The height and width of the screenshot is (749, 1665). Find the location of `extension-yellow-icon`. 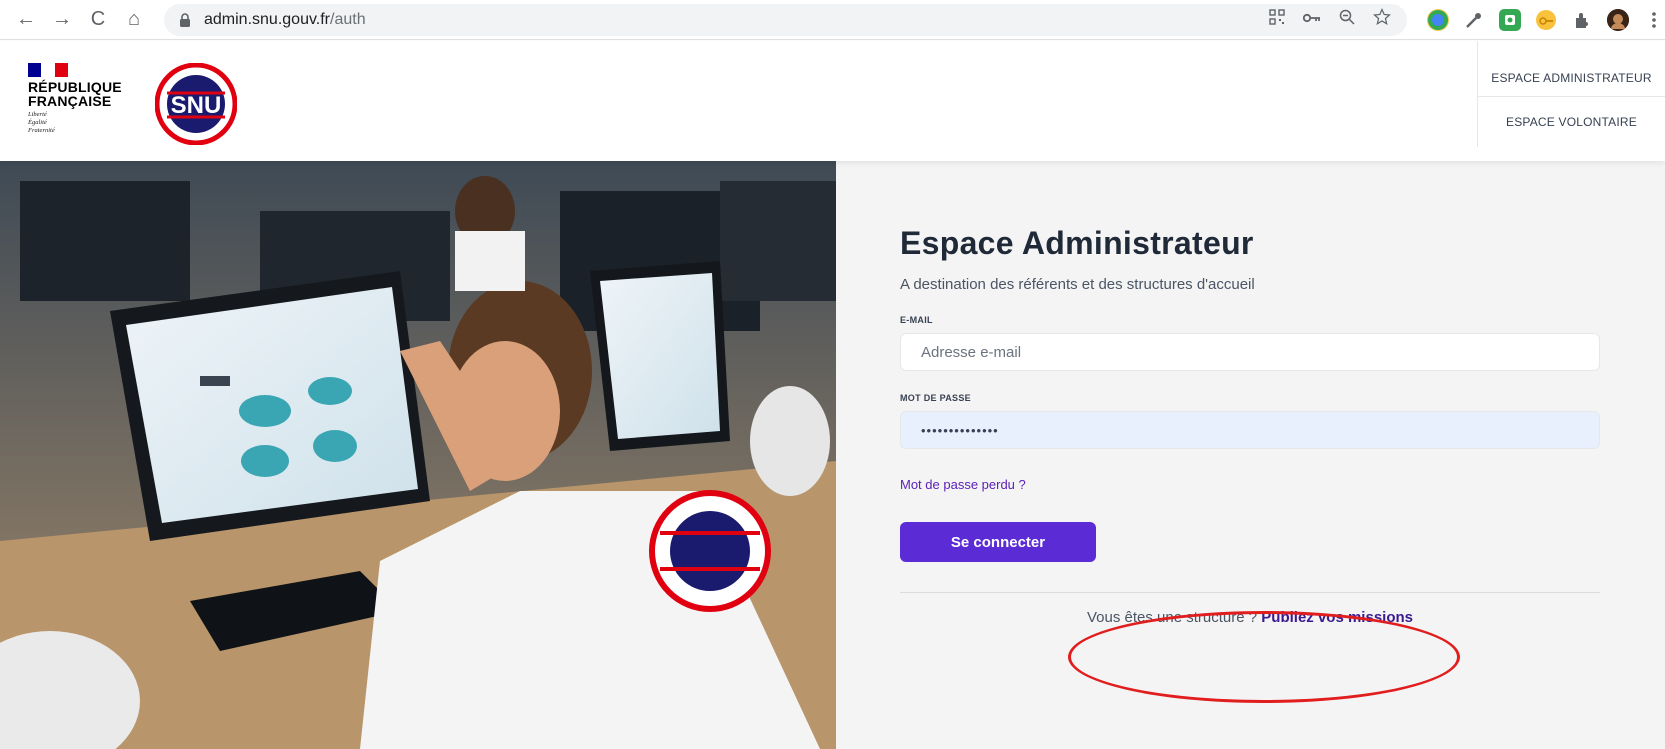

extension-yellow-icon is located at coordinates (1546, 20).